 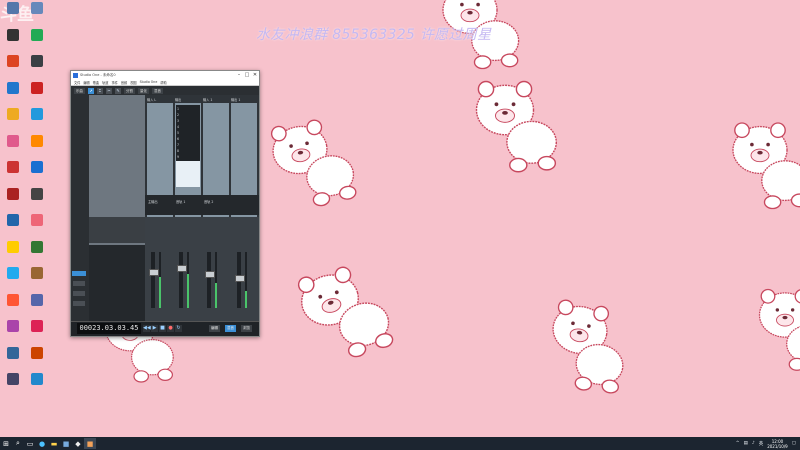 What do you see at coordinates (157, 91) in the screenshot?
I see `mix-button: 混音` at bounding box center [157, 91].